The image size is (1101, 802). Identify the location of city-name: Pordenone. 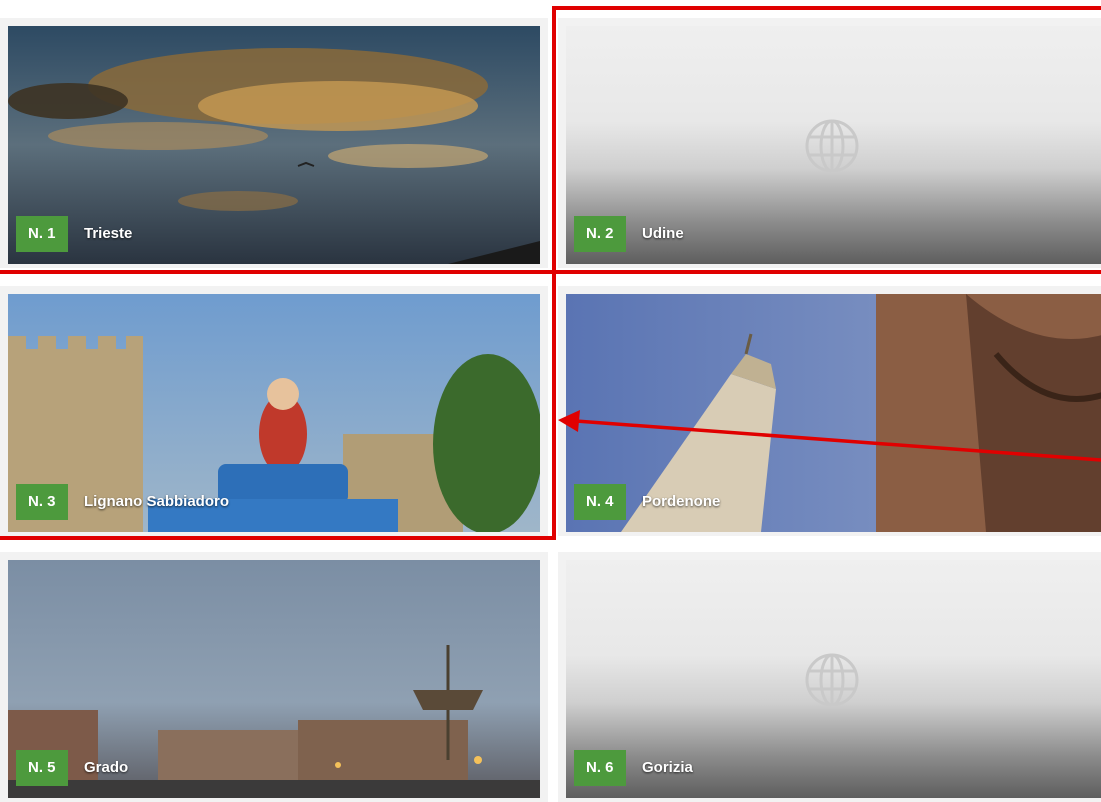
(681, 502).